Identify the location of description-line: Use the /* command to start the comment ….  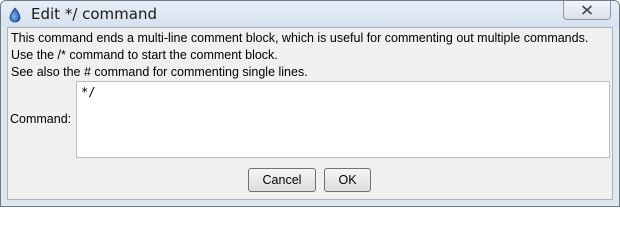
(144, 55).